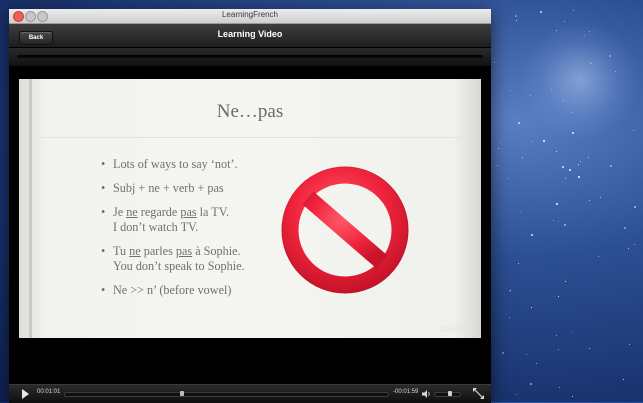 The height and width of the screenshot is (403, 643). Describe the element at coordinates (196, 188) in the screenshot. I see `slide-bullet: Subj + ne + verb + pas` at that location.